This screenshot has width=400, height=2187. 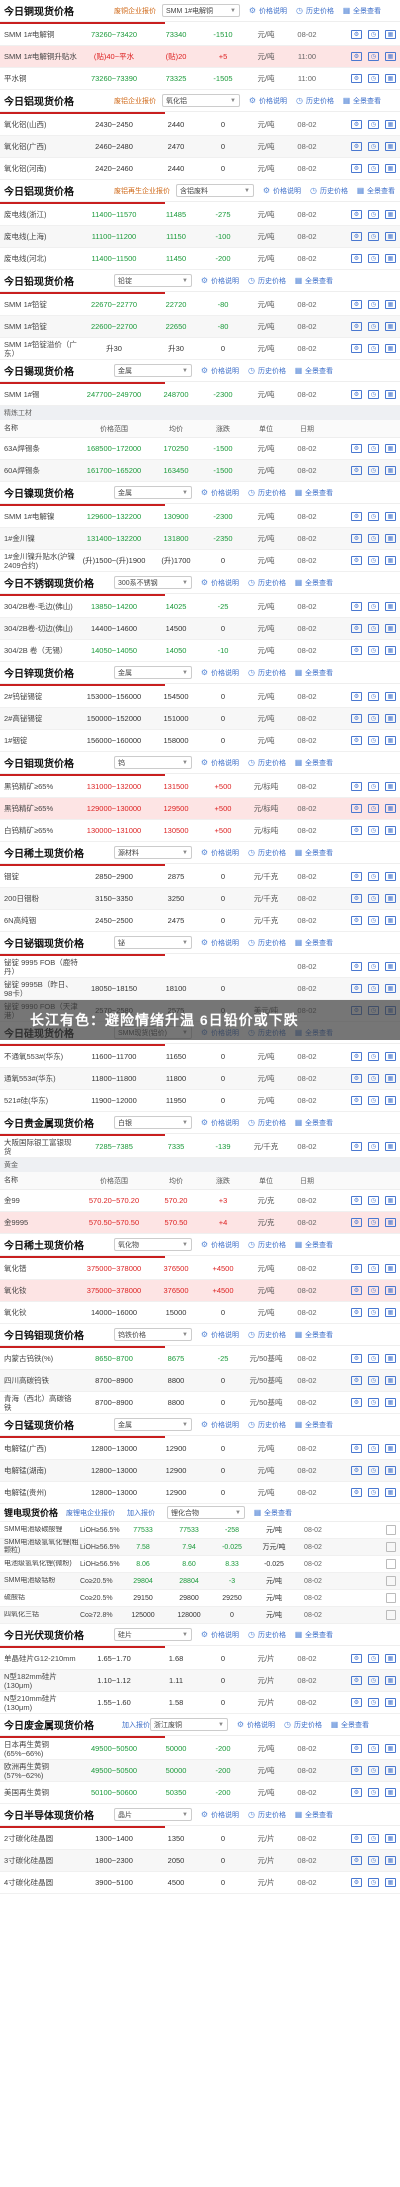 What do you see at coordinates (153, 582) in the screenshot?
I see `category-select: 300系不锈钢 ▼` at bounding box center [153, 582].